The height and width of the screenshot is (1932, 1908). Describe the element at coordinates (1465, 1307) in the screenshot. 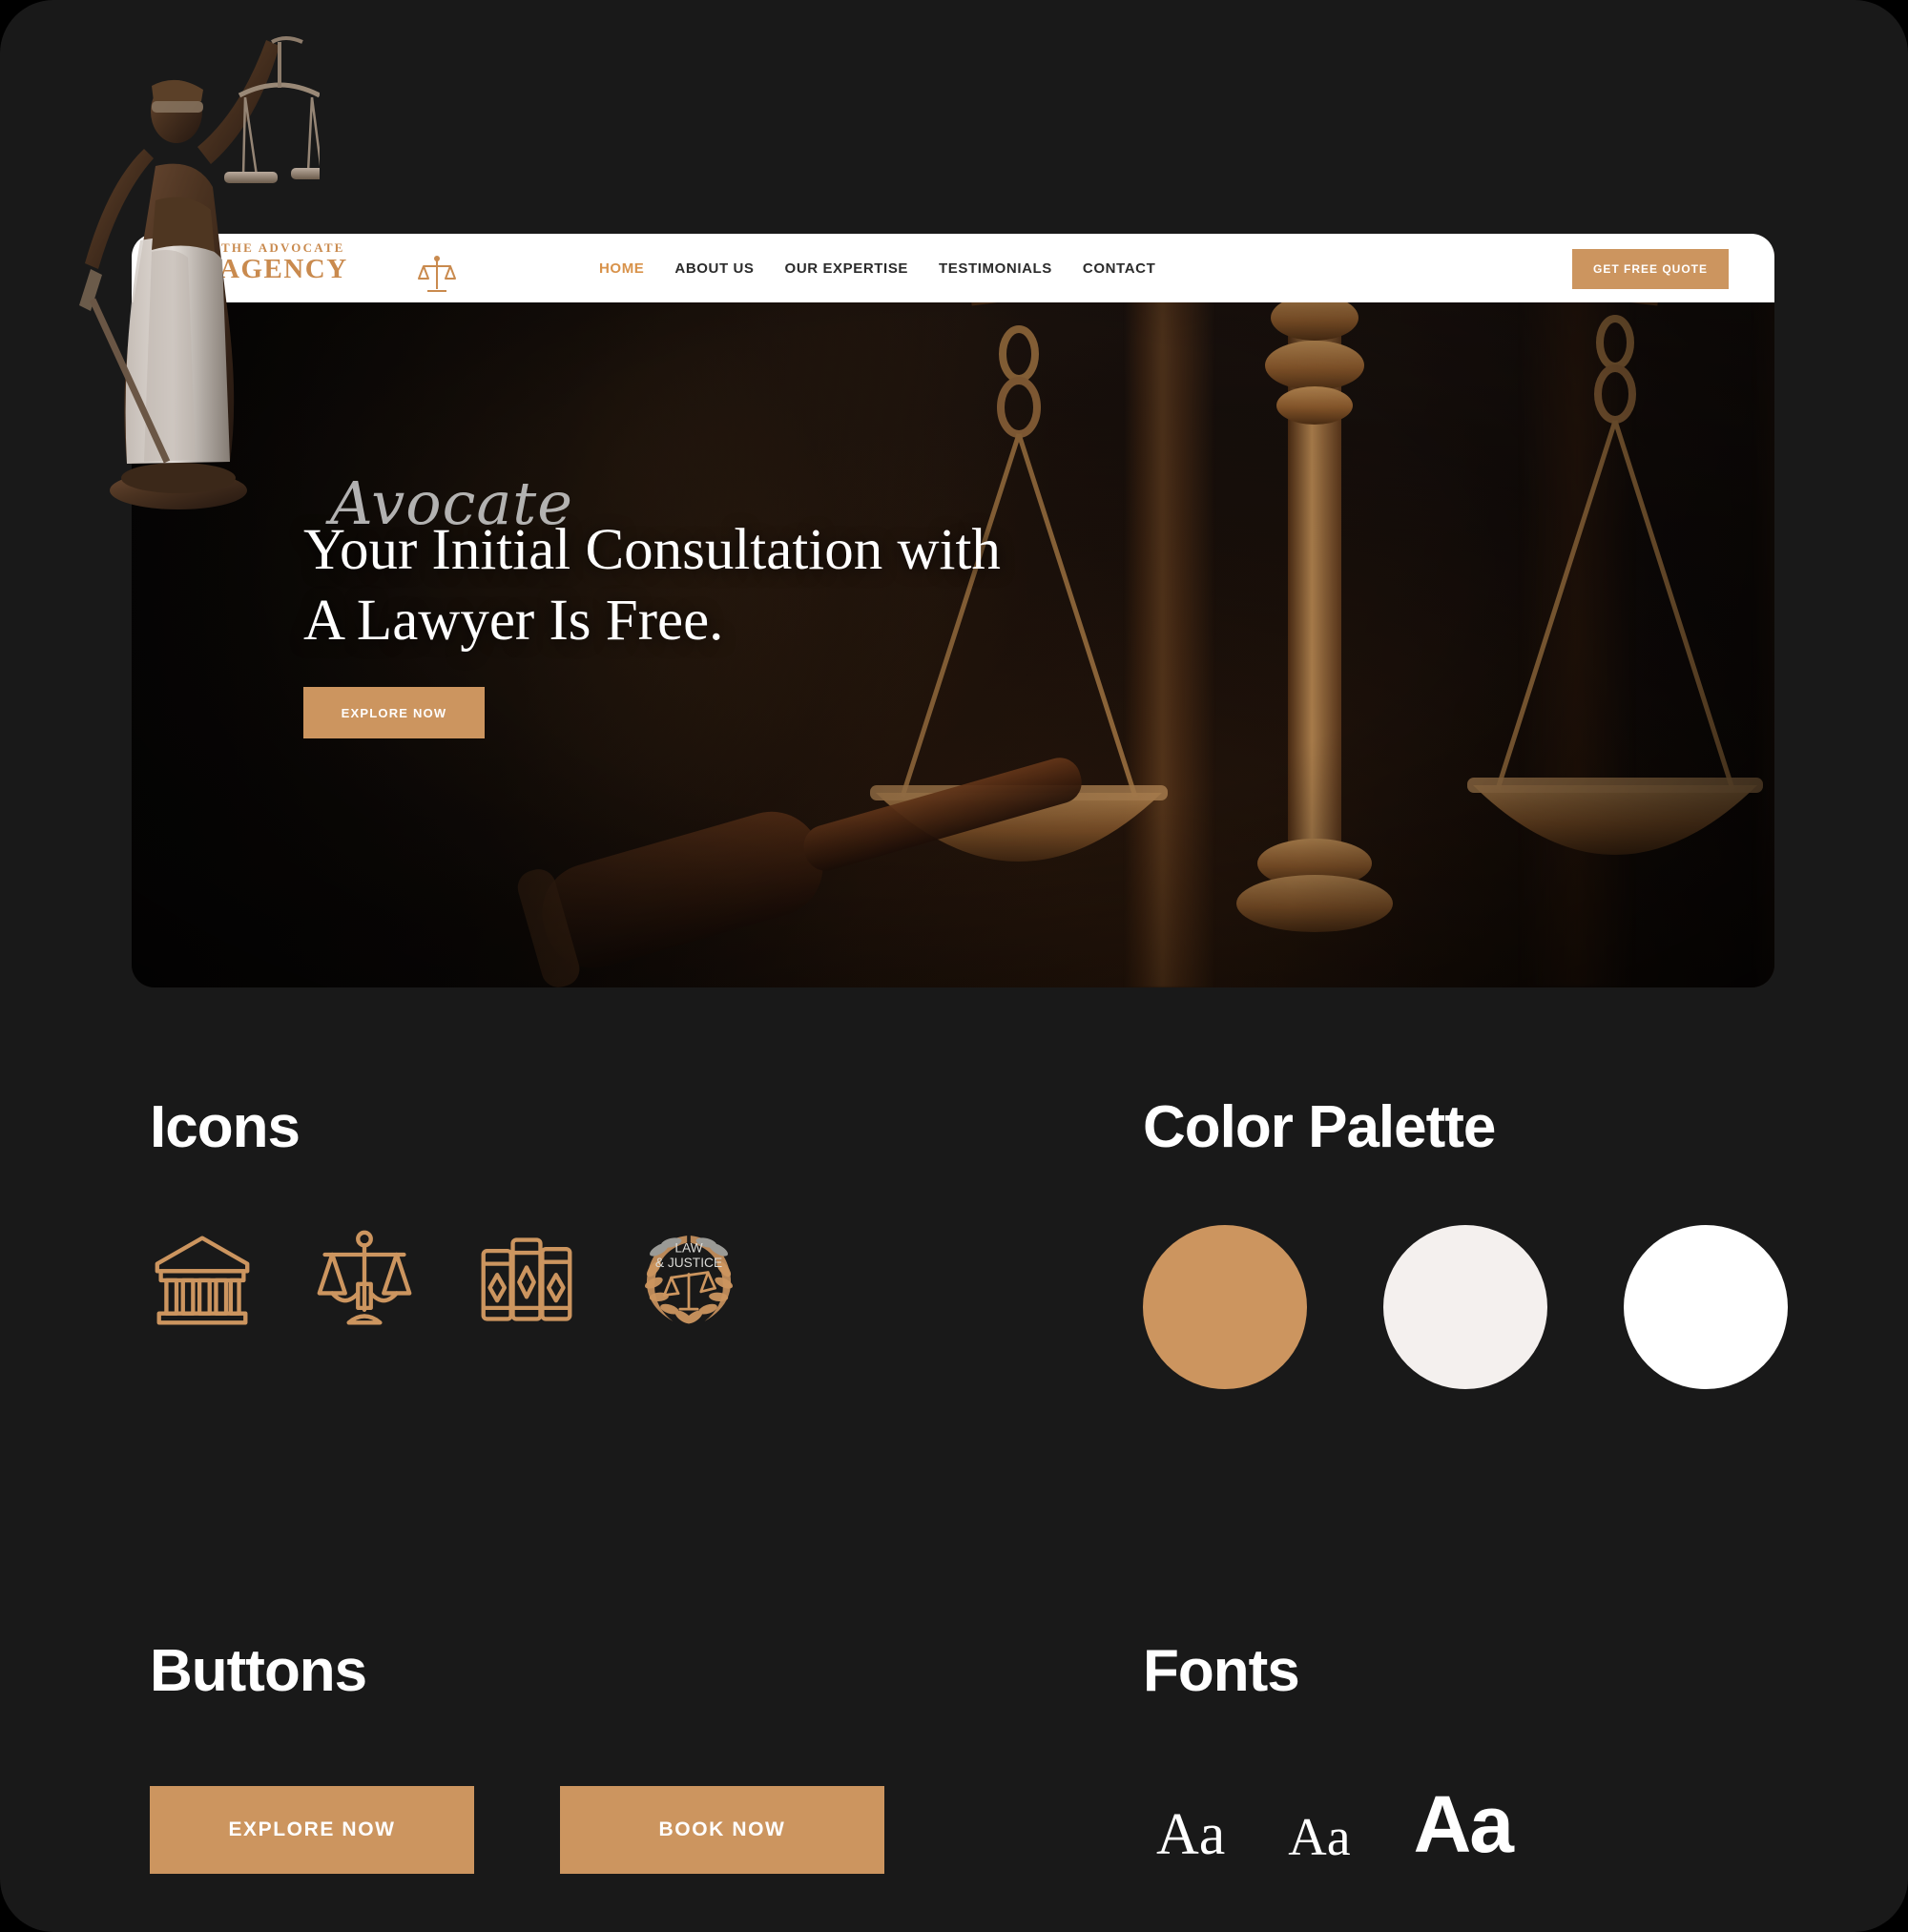

I see `swatch-cream-off-white` at that location.